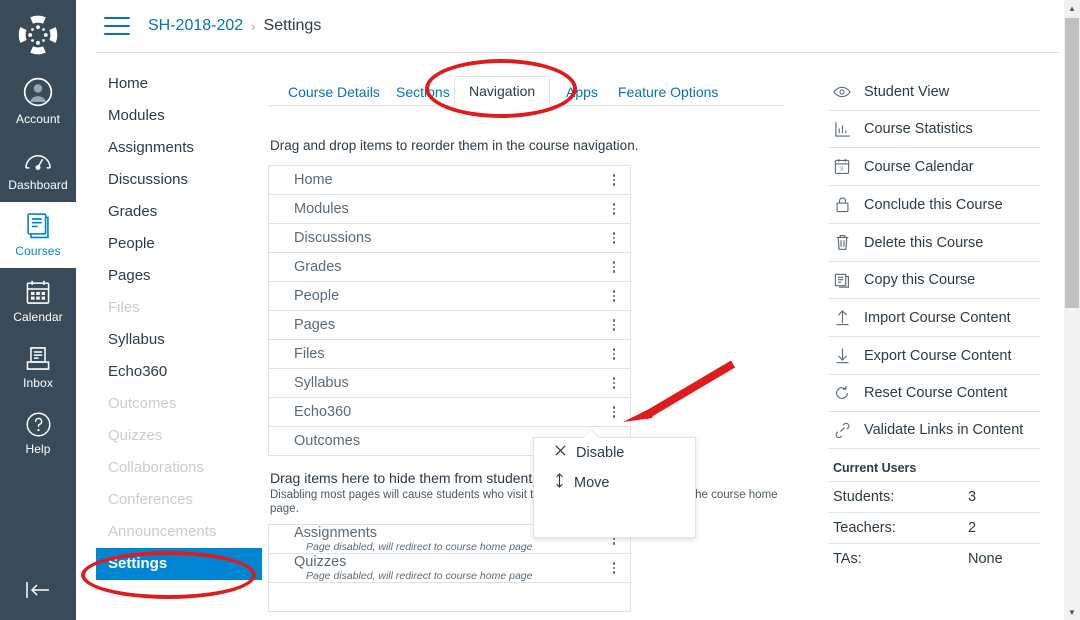 This screenshot has height=620, width=1080. I want to click on scrollbar-thumb, so click(1072, 163).